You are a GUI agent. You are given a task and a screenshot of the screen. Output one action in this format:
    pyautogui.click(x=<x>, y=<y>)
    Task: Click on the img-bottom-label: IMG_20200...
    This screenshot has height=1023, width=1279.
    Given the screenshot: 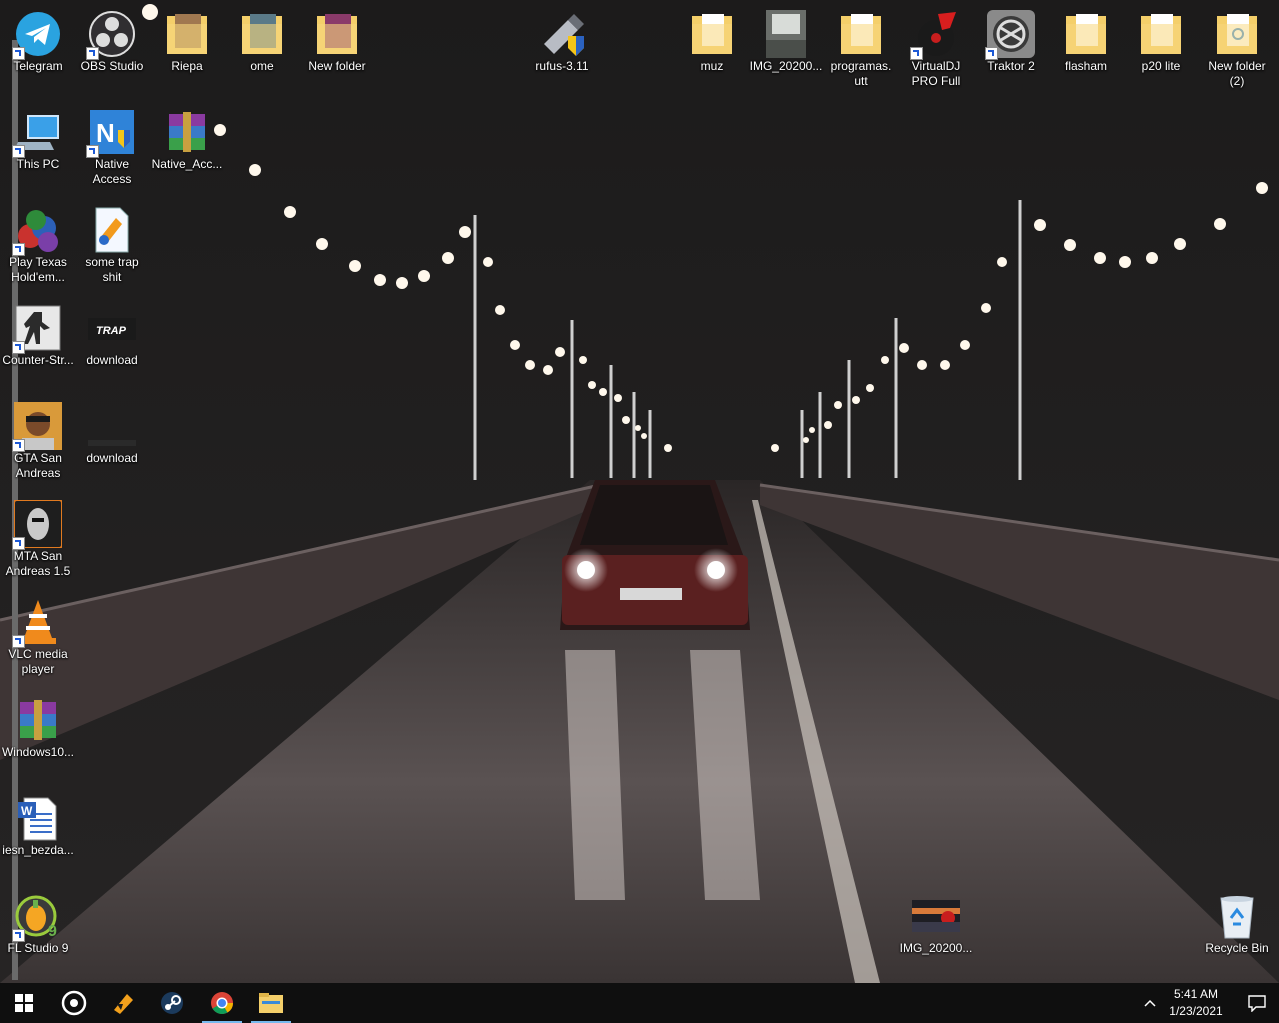 What is the action you would take?
    pyautogui.click(x=936, y=948)
    